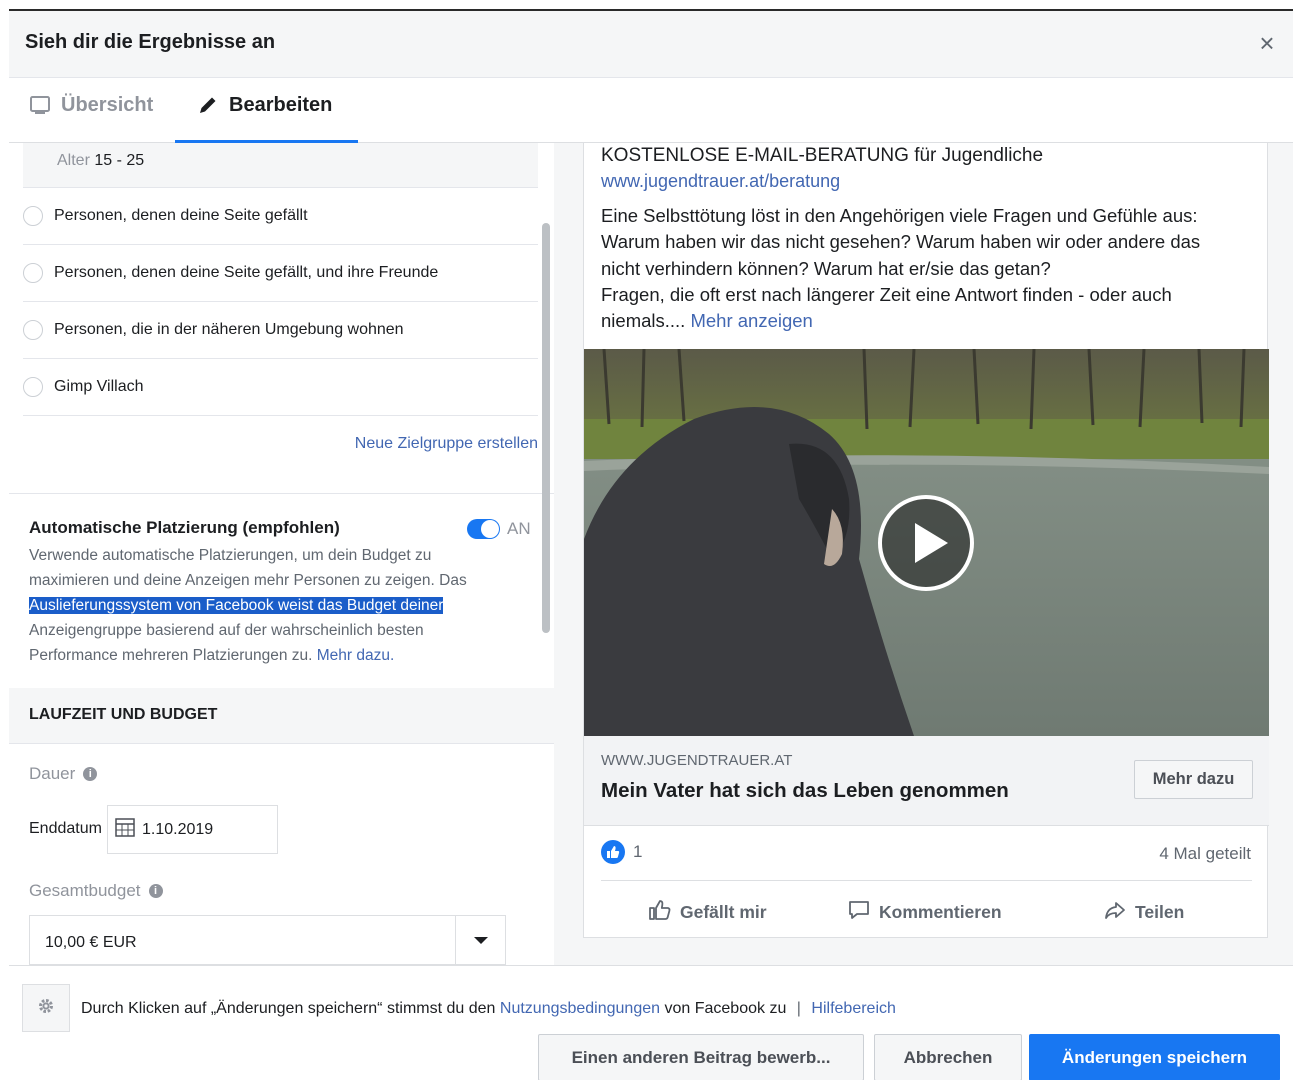 The height and width of the screenshot is (1080, 1293). Describe the element at coordinates (859, 912) in the screenshot. I see `comment-icon` at that location.